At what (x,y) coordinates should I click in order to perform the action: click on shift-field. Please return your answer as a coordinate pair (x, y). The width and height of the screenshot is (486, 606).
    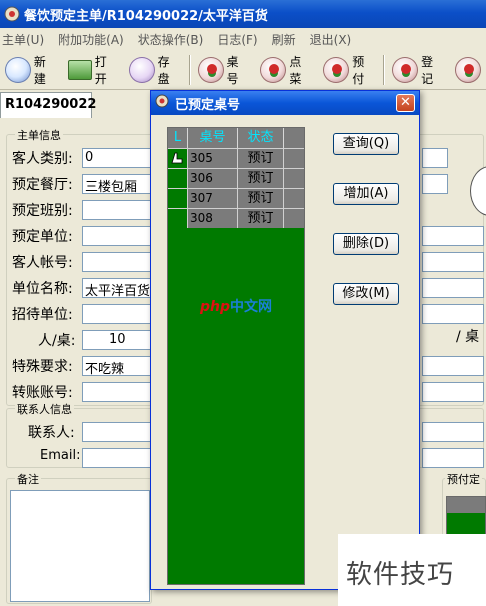
    Looking at the image, I should click on (117, 210).